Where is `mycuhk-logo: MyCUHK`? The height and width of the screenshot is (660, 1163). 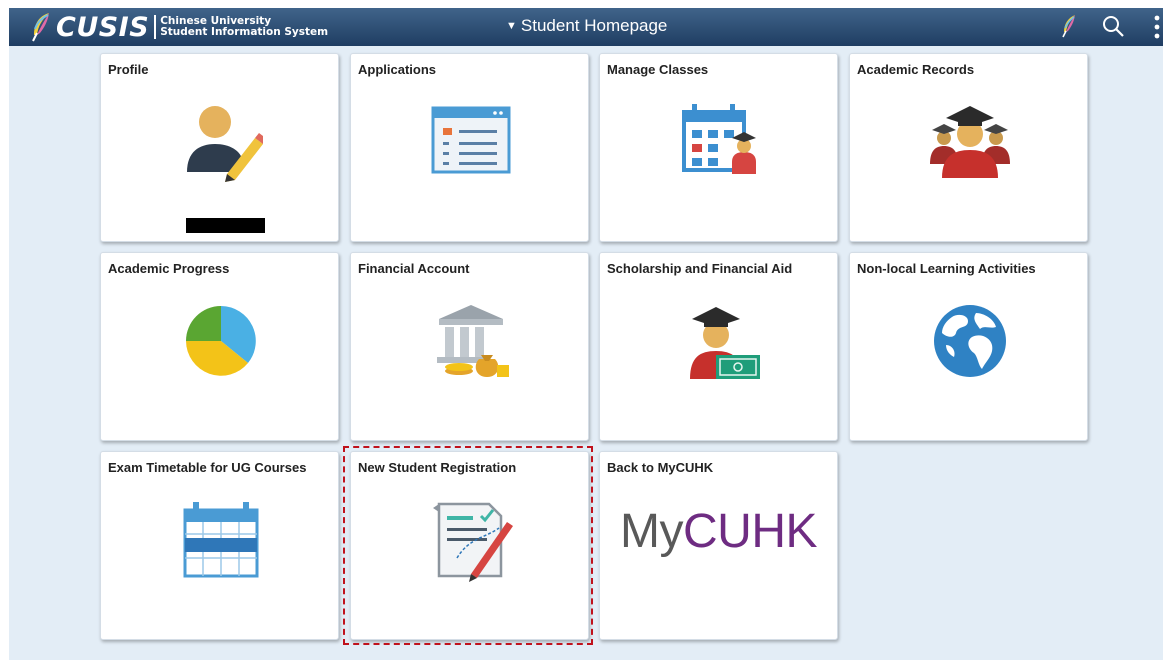 mycuhk-logo: MyCUHK is located at coordinates (719, 531).